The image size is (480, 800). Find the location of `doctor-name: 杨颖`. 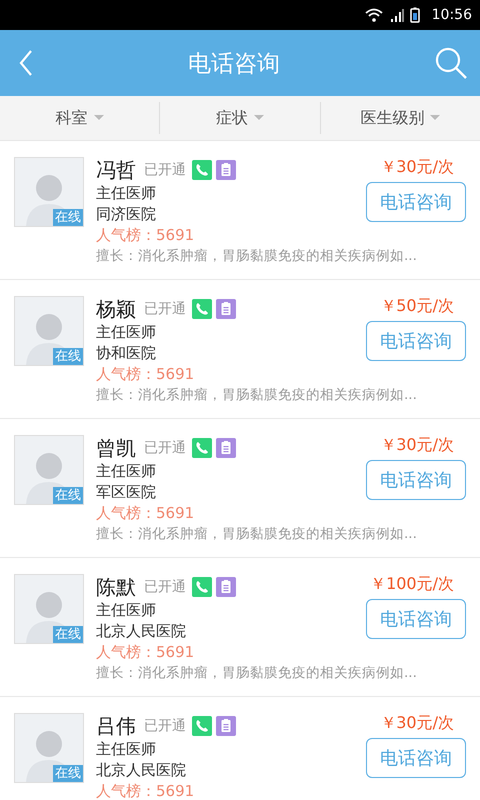

doctor-name: 杨颖 is located at coordinates (116, 309).